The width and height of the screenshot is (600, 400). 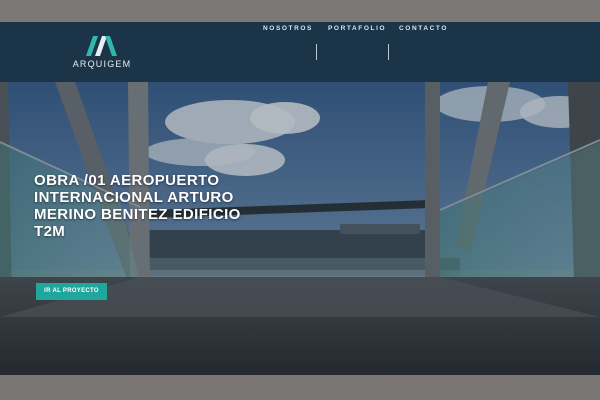 What do you see at coordinates (300, 387) in the screenshot?
I see `bottom-frame` at bounding box center [300, 387].